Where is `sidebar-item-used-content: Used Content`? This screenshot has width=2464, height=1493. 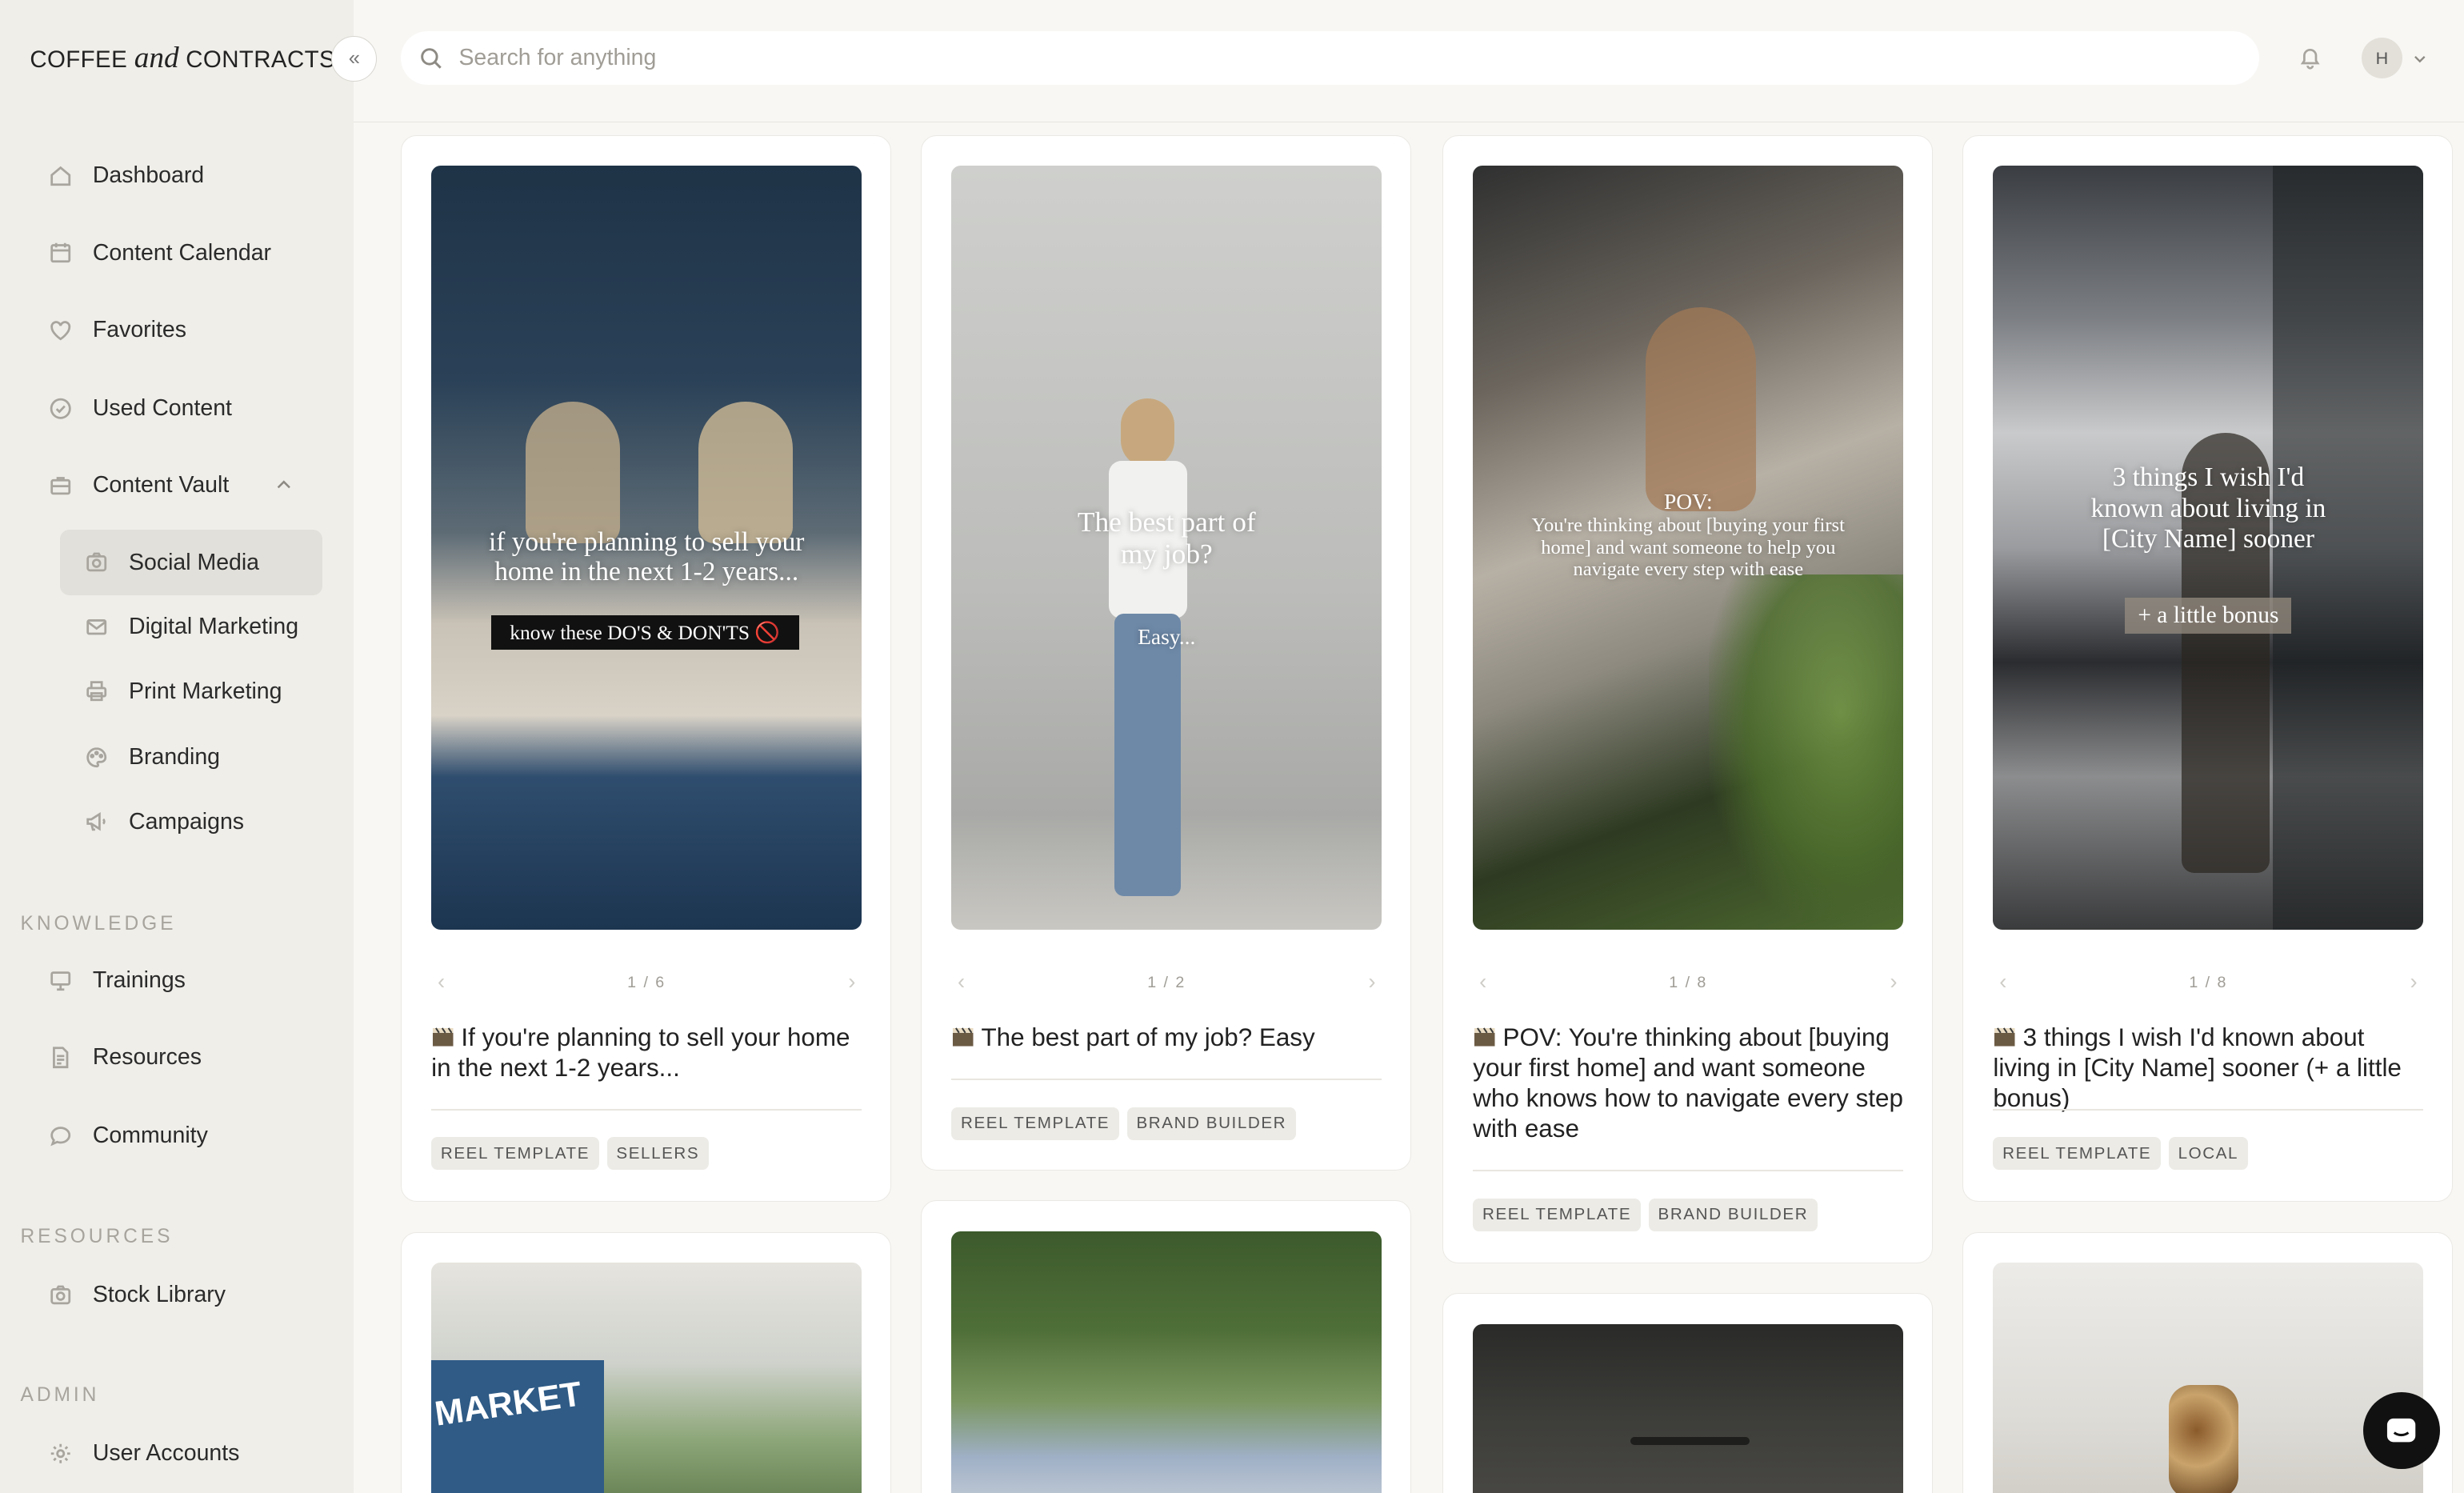 sidebar-item-used-content: Used Content is located at coordinates (140, 408).